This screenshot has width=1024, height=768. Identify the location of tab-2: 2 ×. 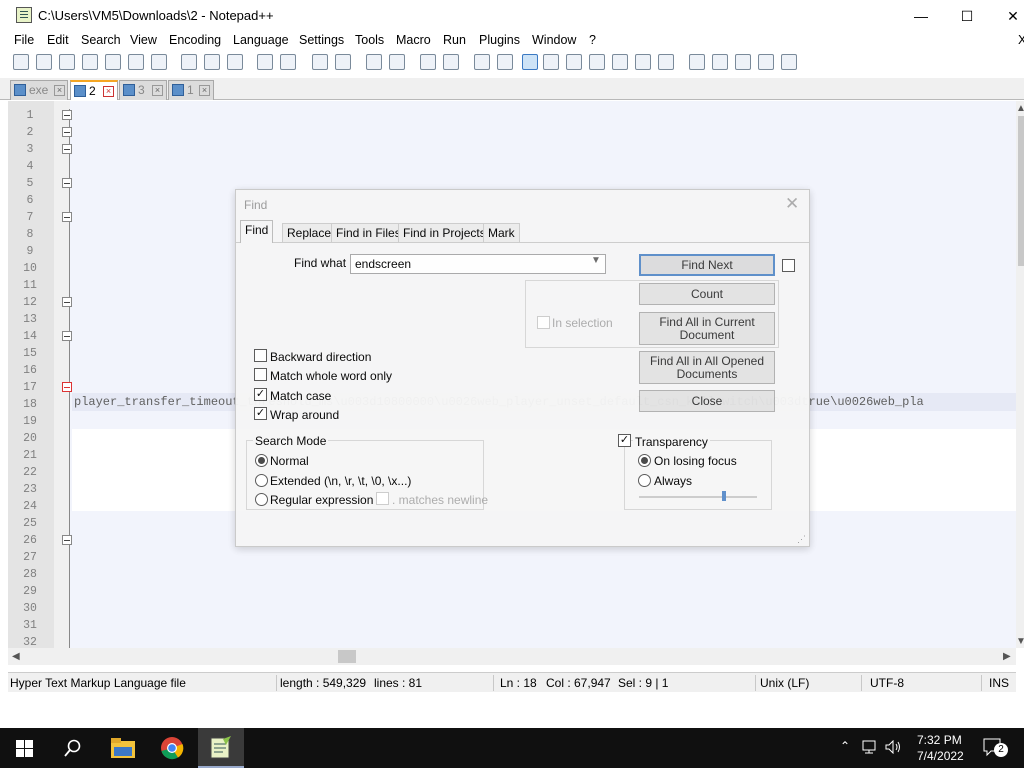
(94, 90).